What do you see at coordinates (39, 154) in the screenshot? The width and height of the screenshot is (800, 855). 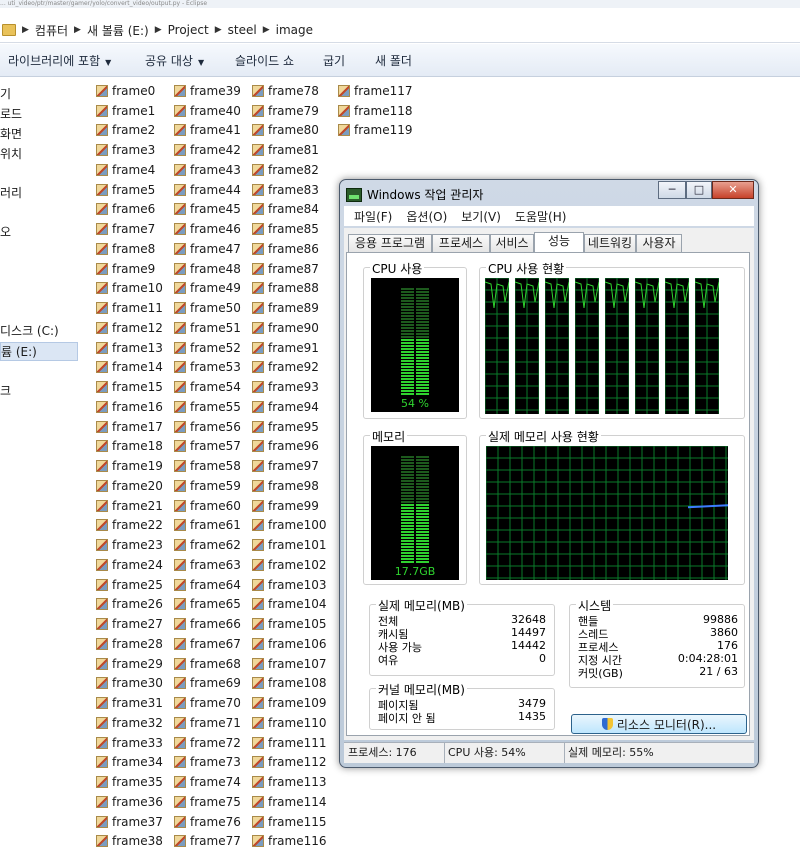 I see `nav-item-3: 위치` at bounding box center [39, 154].